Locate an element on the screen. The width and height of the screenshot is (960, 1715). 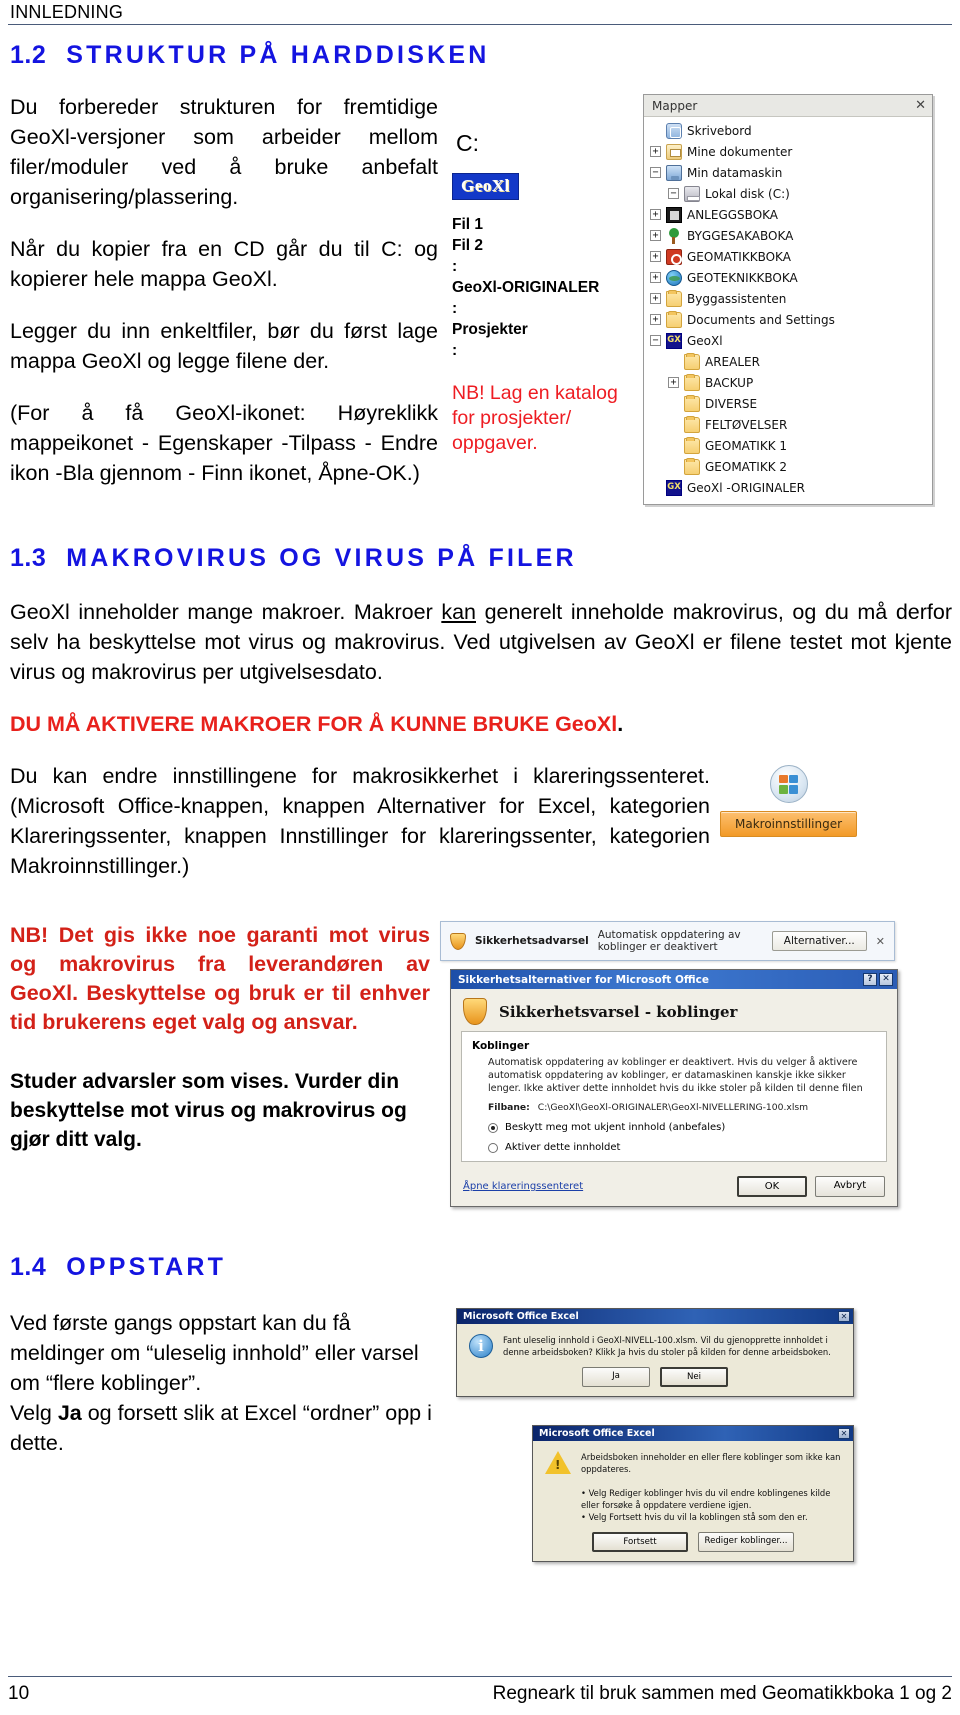
section-title: STRUKTUR PÅ HARDDISKEN is located at coordinates (278, 55).